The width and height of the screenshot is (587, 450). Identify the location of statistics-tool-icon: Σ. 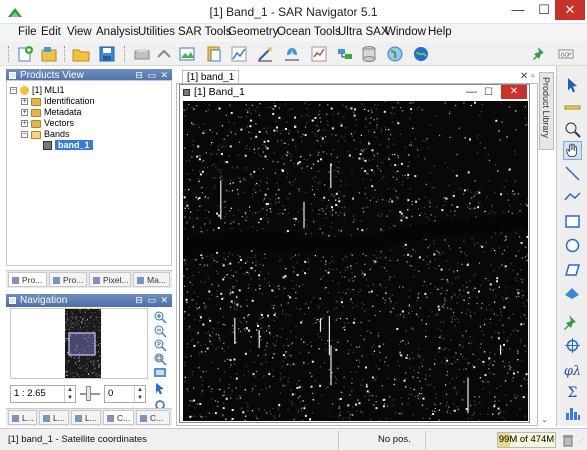
(572, 391).